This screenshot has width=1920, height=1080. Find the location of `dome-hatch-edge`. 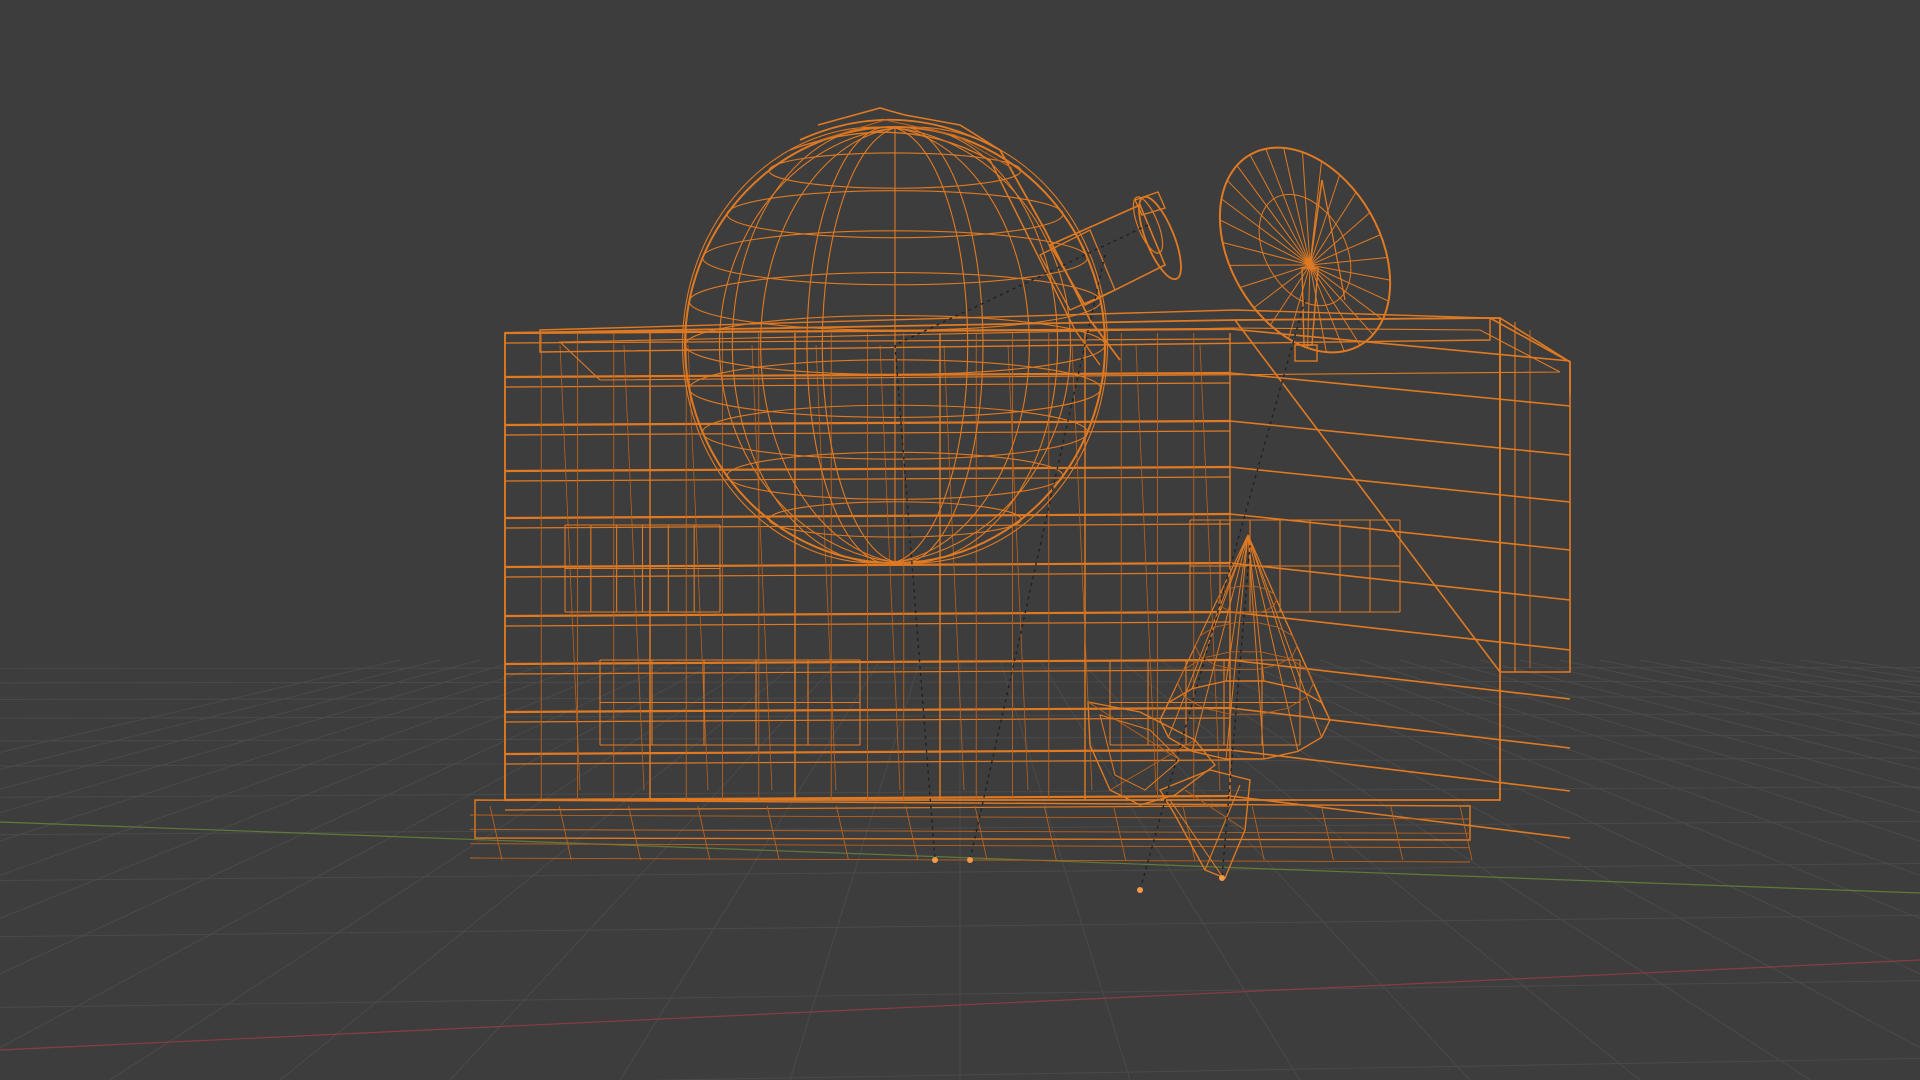

dome-hatch-edge is located at coordinates (916, 144).